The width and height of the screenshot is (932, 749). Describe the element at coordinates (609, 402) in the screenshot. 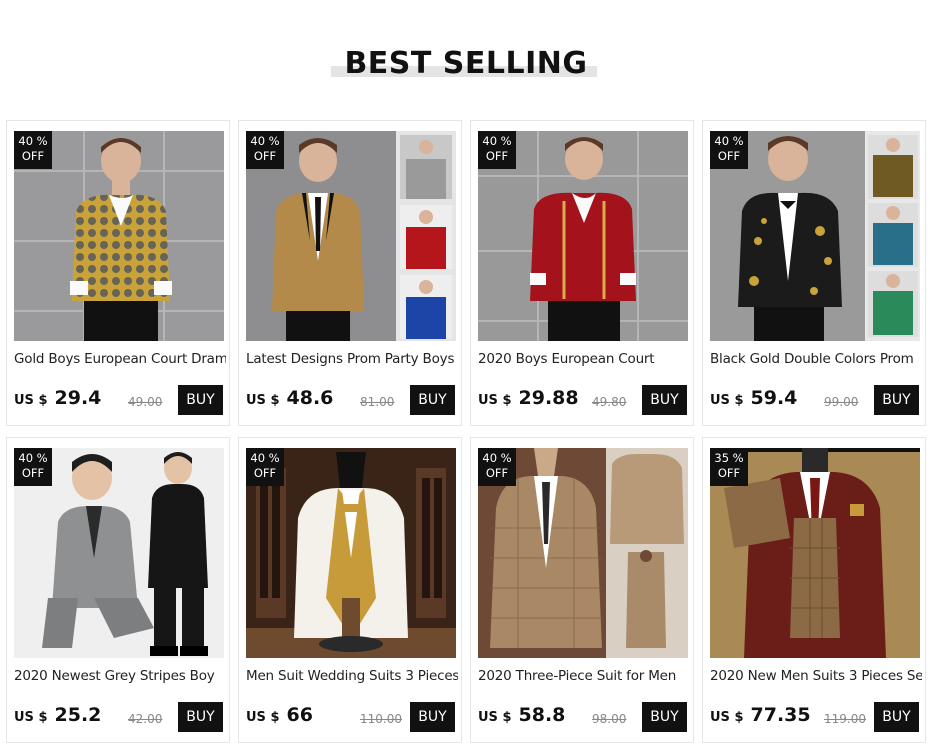

I see `original-price: 49.80` at that location.